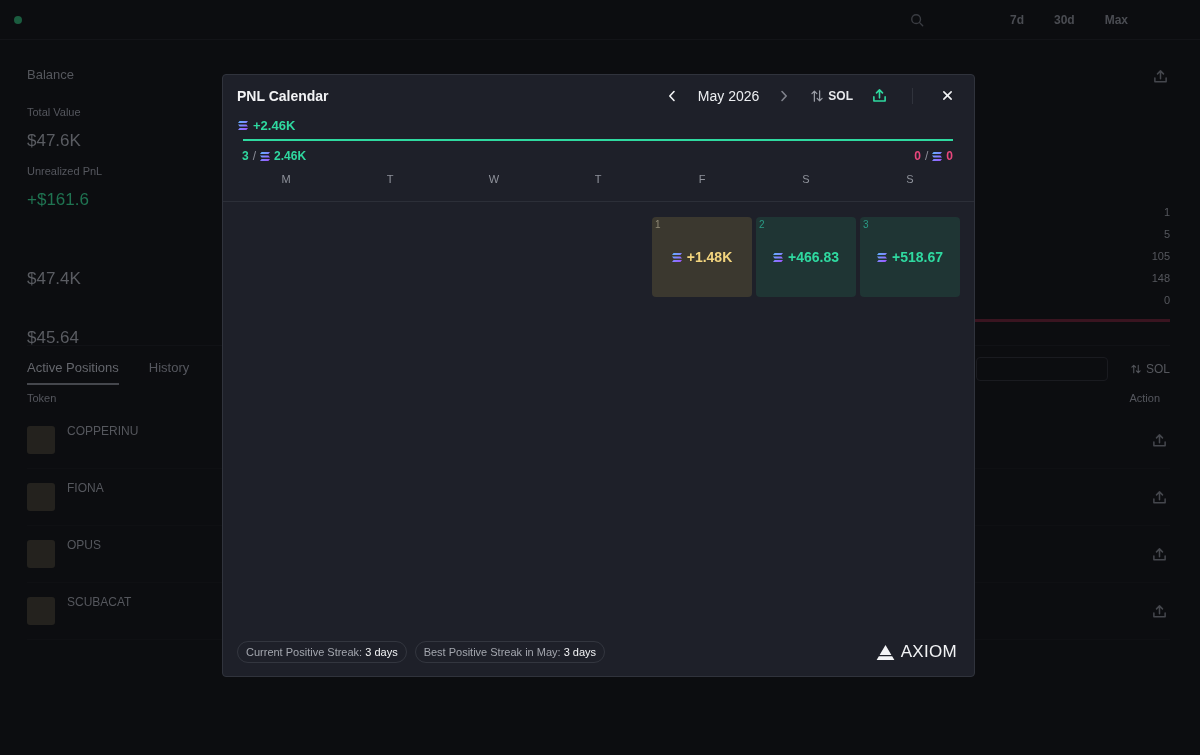  What do you see at coordinates (728, 95) in the screenshot?
I see `month-label: May 2026` at bounding box center [728, 95].